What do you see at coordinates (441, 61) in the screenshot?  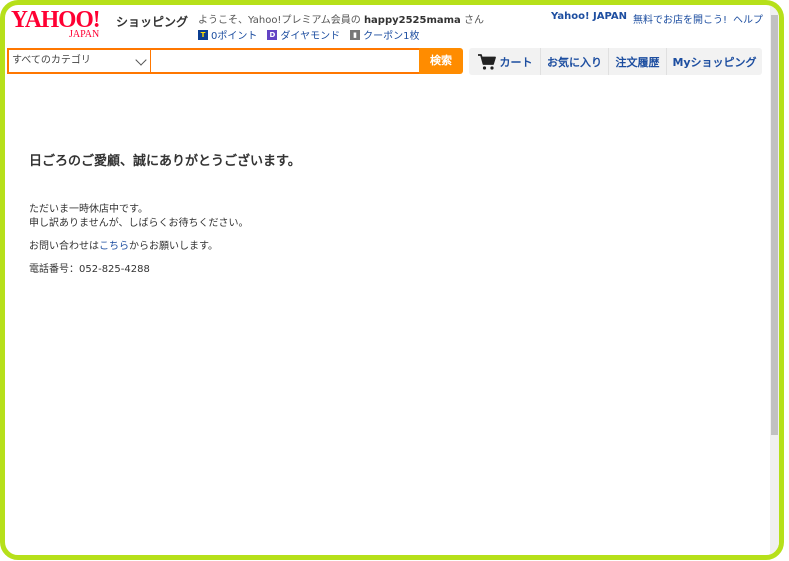 I see `search-button: 検索` at bounding box center [441, 61].